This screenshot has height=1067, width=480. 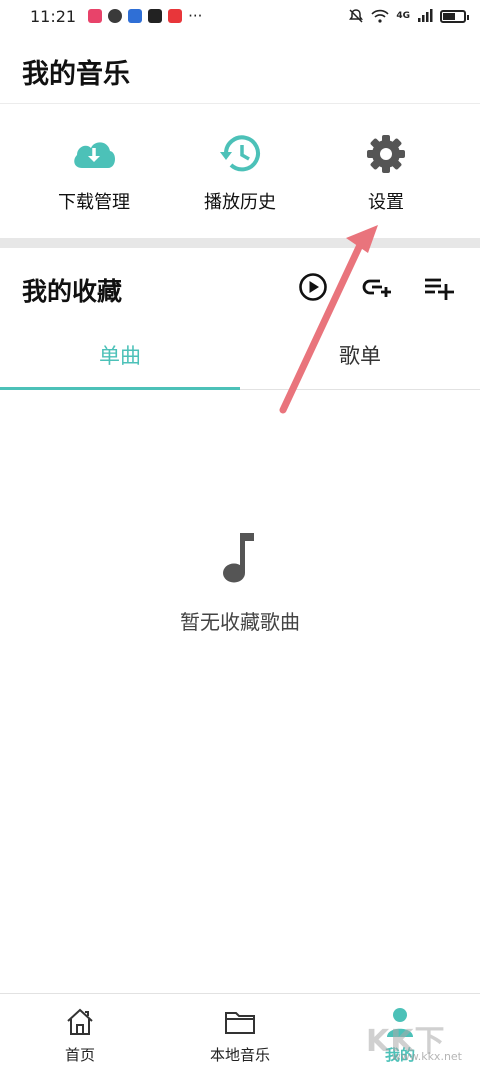 I want to click on section-divider, so click(x=240, y=243).